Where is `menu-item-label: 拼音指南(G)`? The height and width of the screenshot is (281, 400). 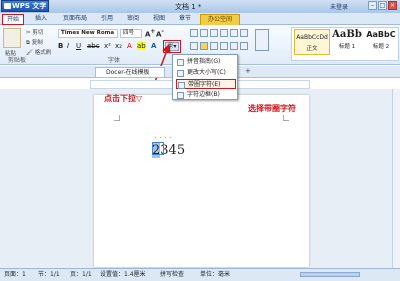 menu-item-label: 拼音指南(G) is located at coordinates (204, 61).